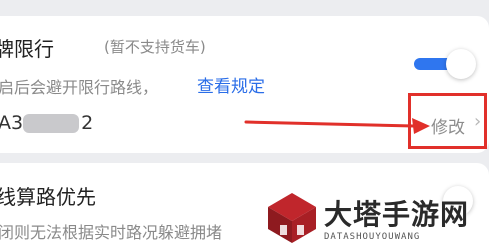 The image size is (489, 252). What do you see at coordinates (244, 8) in the screenshot?
I see `top-strip` at bounding box center [244, 8].